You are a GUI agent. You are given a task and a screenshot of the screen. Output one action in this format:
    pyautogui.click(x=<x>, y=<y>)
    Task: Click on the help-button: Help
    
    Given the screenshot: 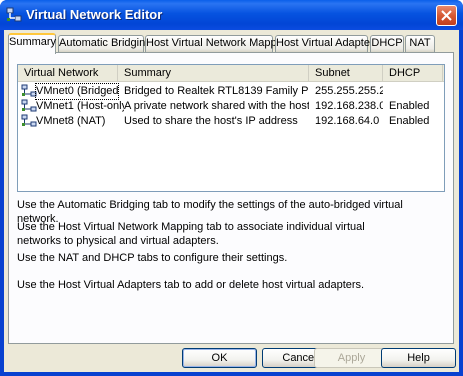 What is the action you would take?
    pyautogui.click(x=418, y=358)
    